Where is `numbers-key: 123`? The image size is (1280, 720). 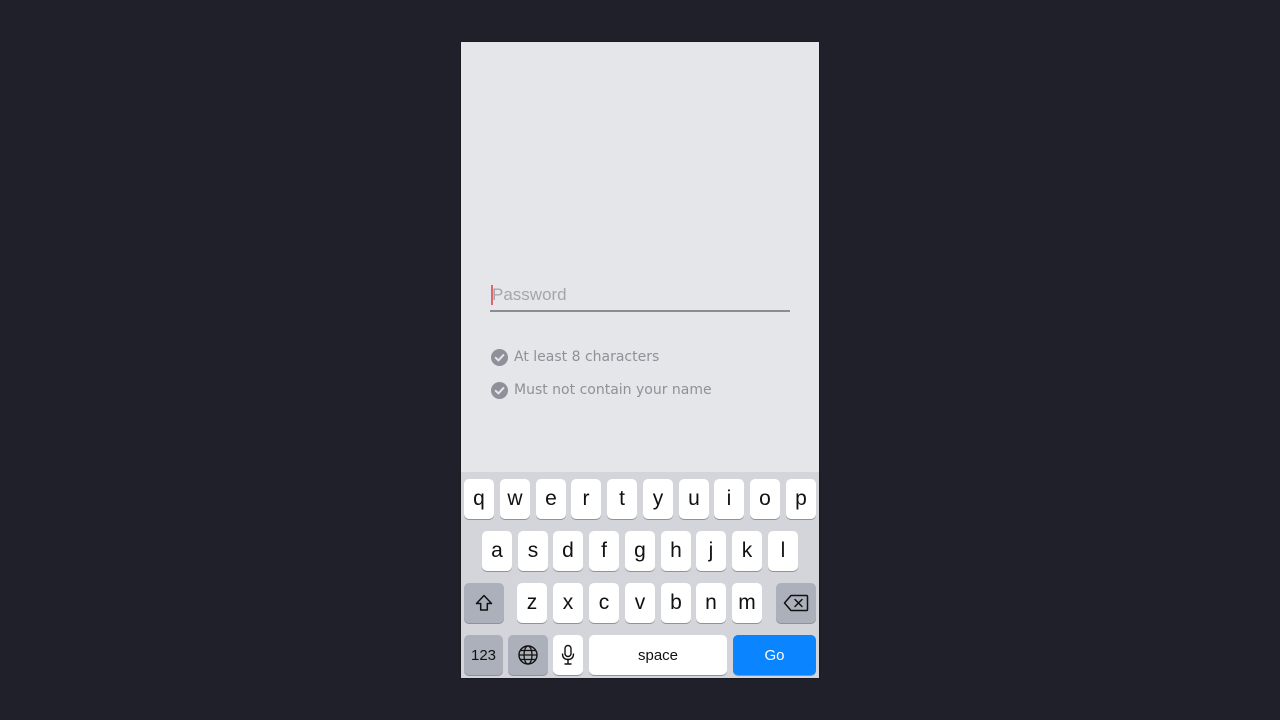 numbers-key: 123 is located at coordinates (483, 655).